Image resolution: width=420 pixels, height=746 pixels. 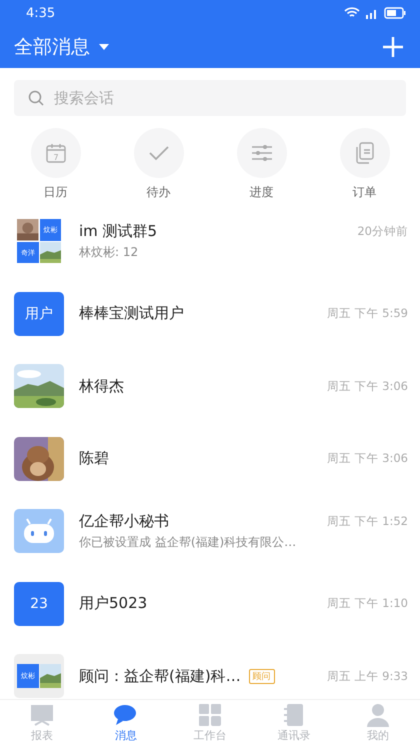 What do you see at coordinates (352, 13) in the screenshot?
I see `wifi-icon` at bounding box center [352, 13].